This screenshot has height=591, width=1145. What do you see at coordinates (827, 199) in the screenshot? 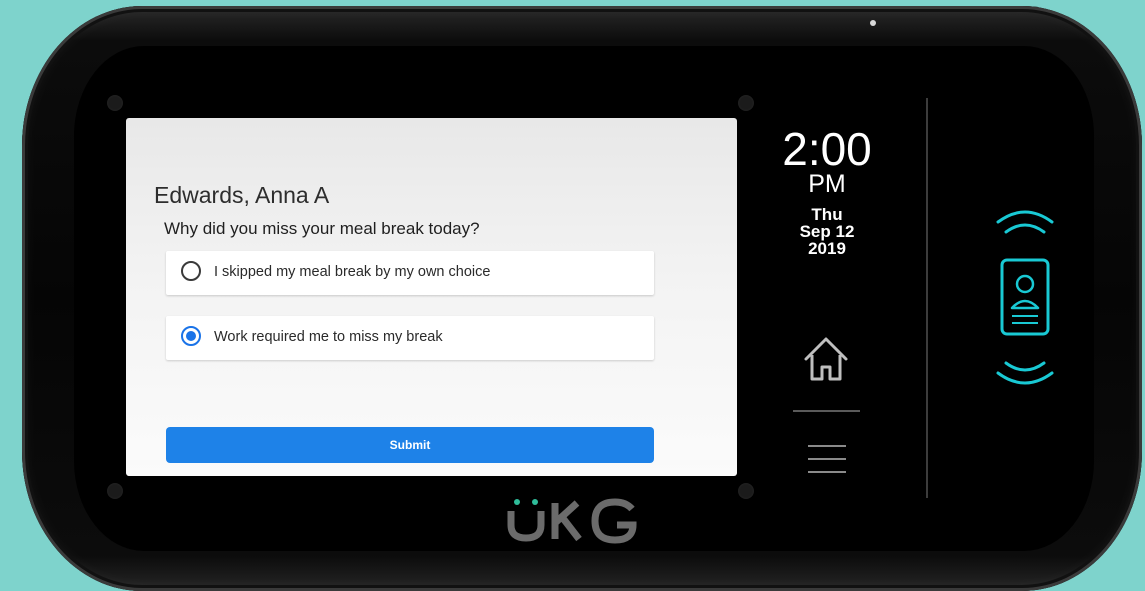
I see `clock-display: 2:00 PM Thu Sep 12 2019` at bounding box center [827, 199].